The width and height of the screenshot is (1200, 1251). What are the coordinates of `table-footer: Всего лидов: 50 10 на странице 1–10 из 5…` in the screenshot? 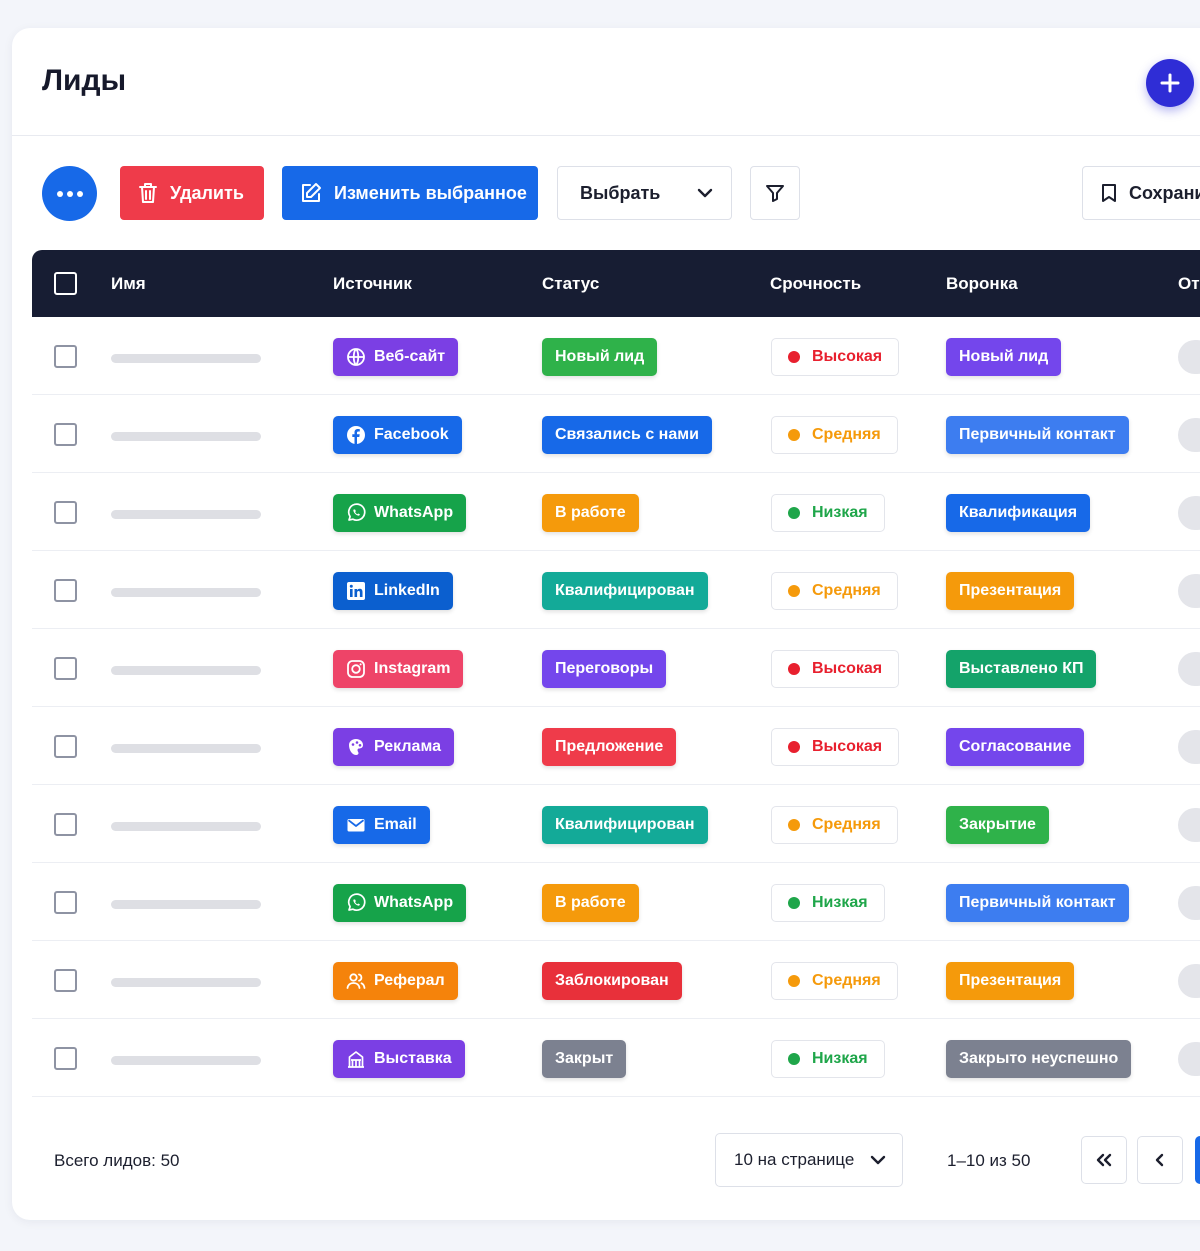 It's located at (606, 1161).